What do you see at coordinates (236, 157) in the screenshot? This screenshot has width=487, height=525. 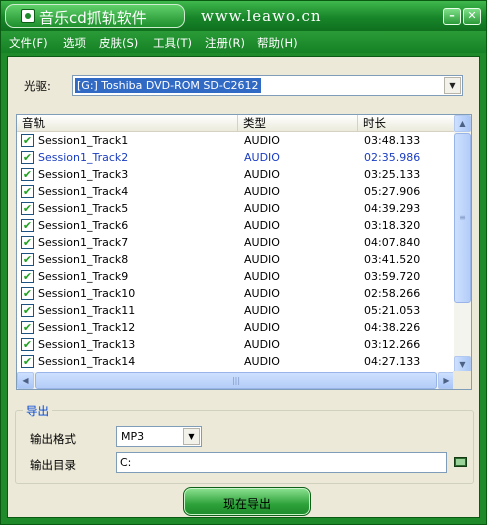 I see `track-row: ✔ Session1_Track2 AUDIO 02:35.986` at bounding box center [236, 157].